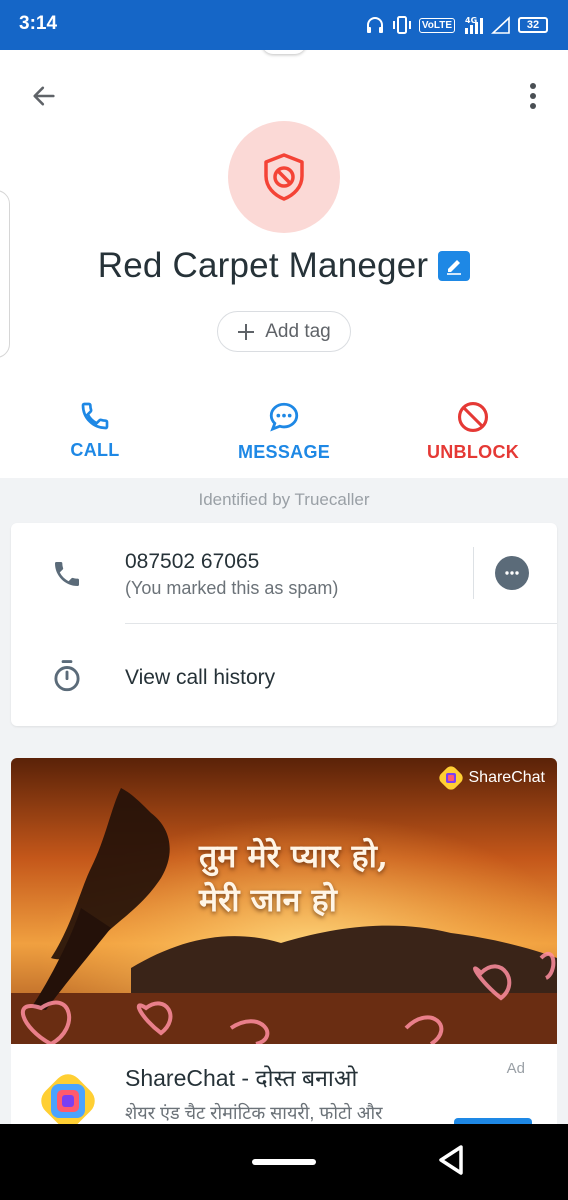 The height and width of the screenshot is (1200, 568). I want to click on unblock-label: UNBLOCK, so click(473, 452).